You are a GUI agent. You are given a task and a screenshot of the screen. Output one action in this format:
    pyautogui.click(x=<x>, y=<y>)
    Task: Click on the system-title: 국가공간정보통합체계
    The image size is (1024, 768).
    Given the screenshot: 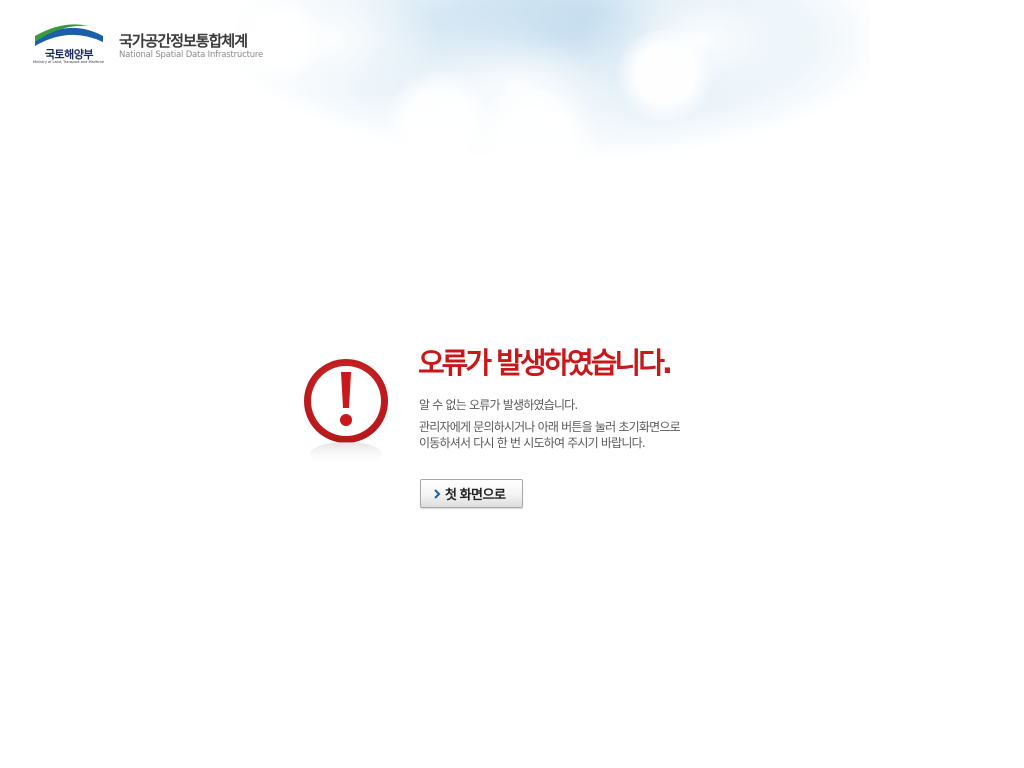 What is the action you would take?
    pyautogui.click(x=183, y=41)
    